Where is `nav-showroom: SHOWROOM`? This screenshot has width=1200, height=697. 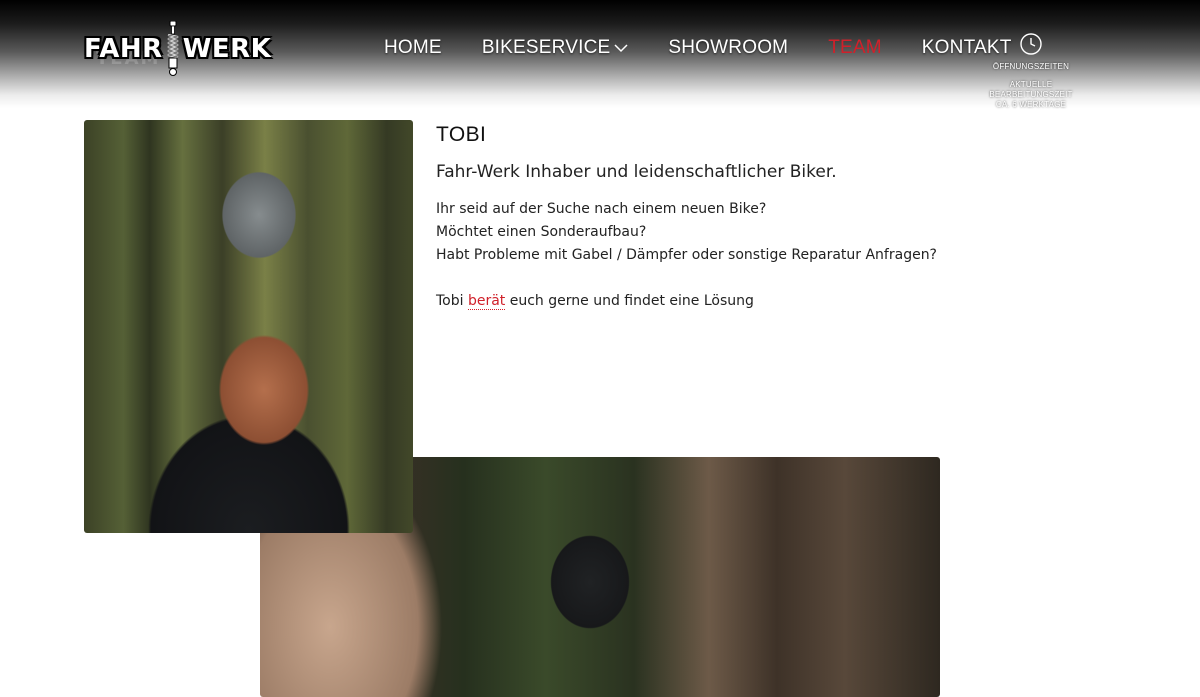 nav-showroom: SHOWROOM is located at coordinates (728, 48).